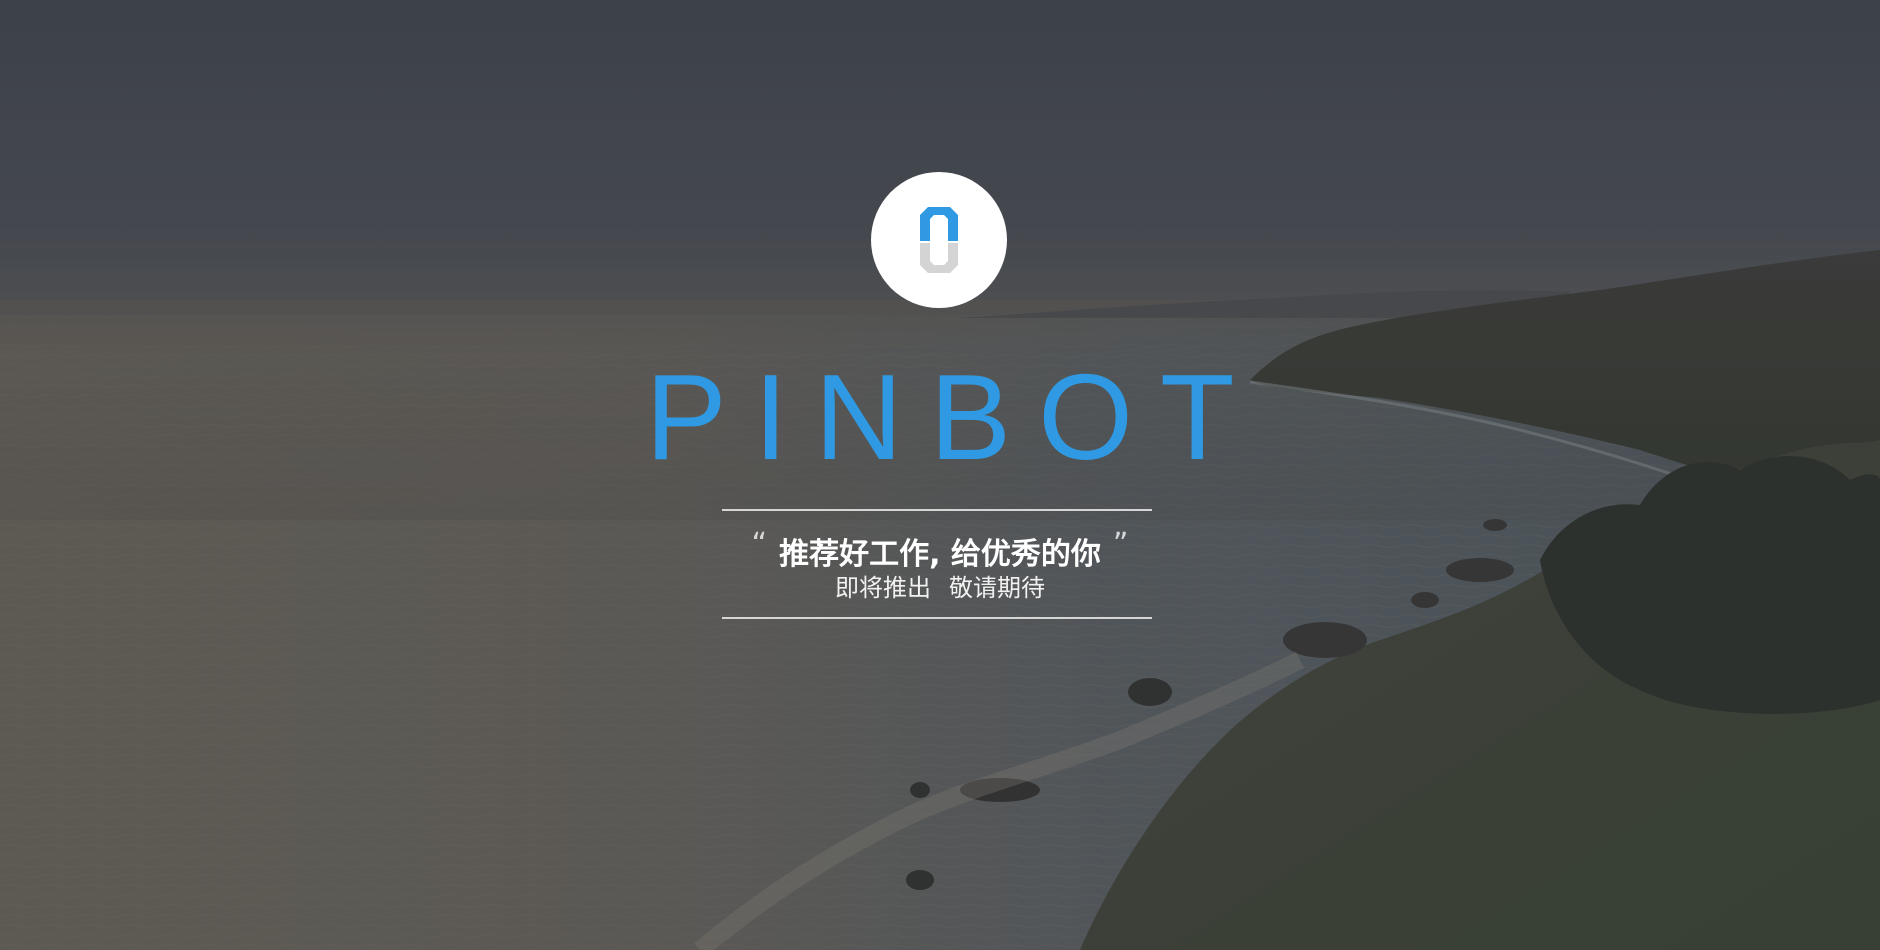 This screenshot has width=1880, height=950. Describe the element at coordinates (940, 588) in the screenshot. I see `coming-soon-notice: 即将推出 敬请期待` at that location.